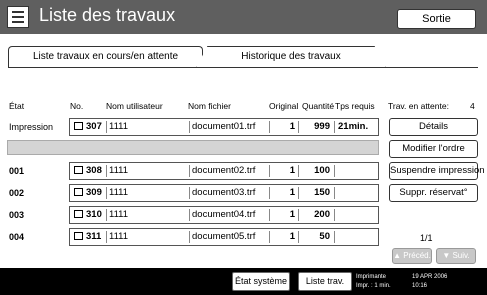 This screenshot has width=487, height=295. What do you see at coordinates (209, 106) in the screenshot?
I see `col-file: Nom fichier` at bounding box center [209, 106].